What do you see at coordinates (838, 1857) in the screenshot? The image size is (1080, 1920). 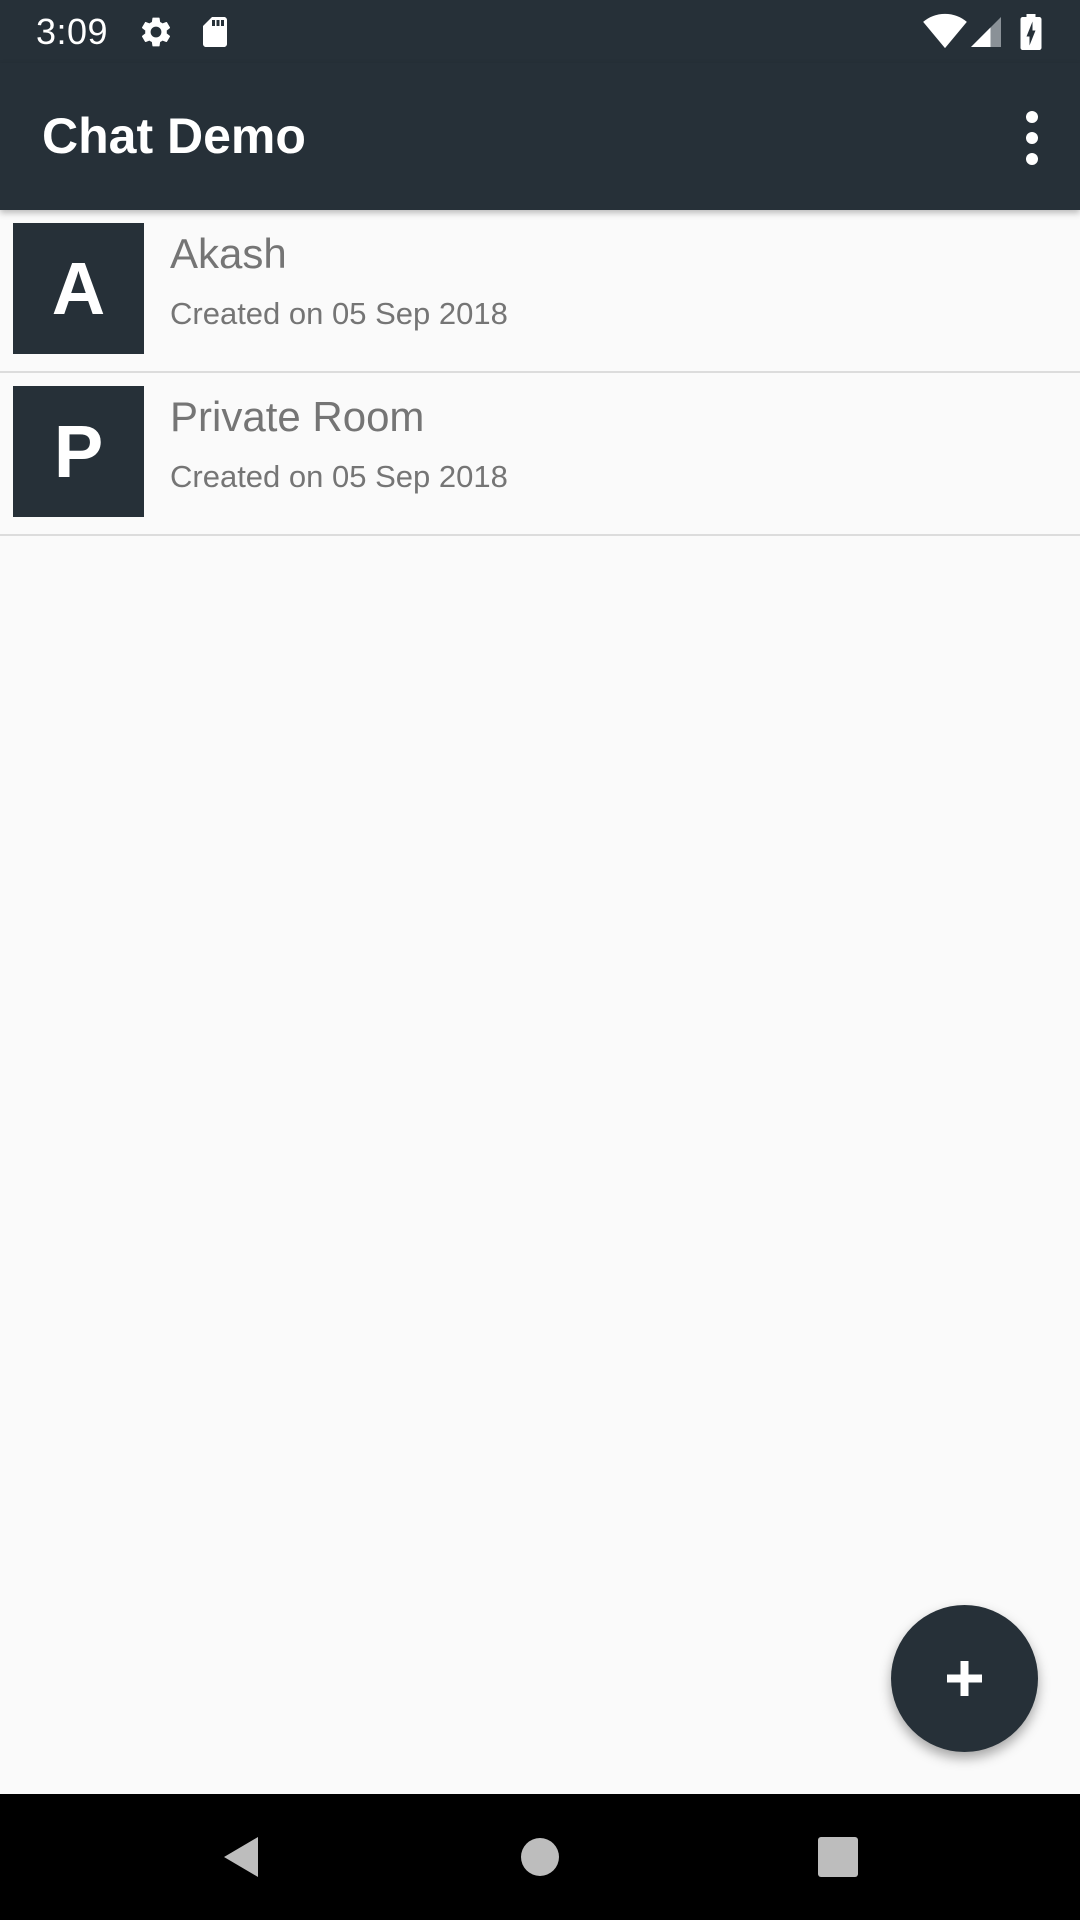 I see `recents-icon` at bounding box center [838, 1857].